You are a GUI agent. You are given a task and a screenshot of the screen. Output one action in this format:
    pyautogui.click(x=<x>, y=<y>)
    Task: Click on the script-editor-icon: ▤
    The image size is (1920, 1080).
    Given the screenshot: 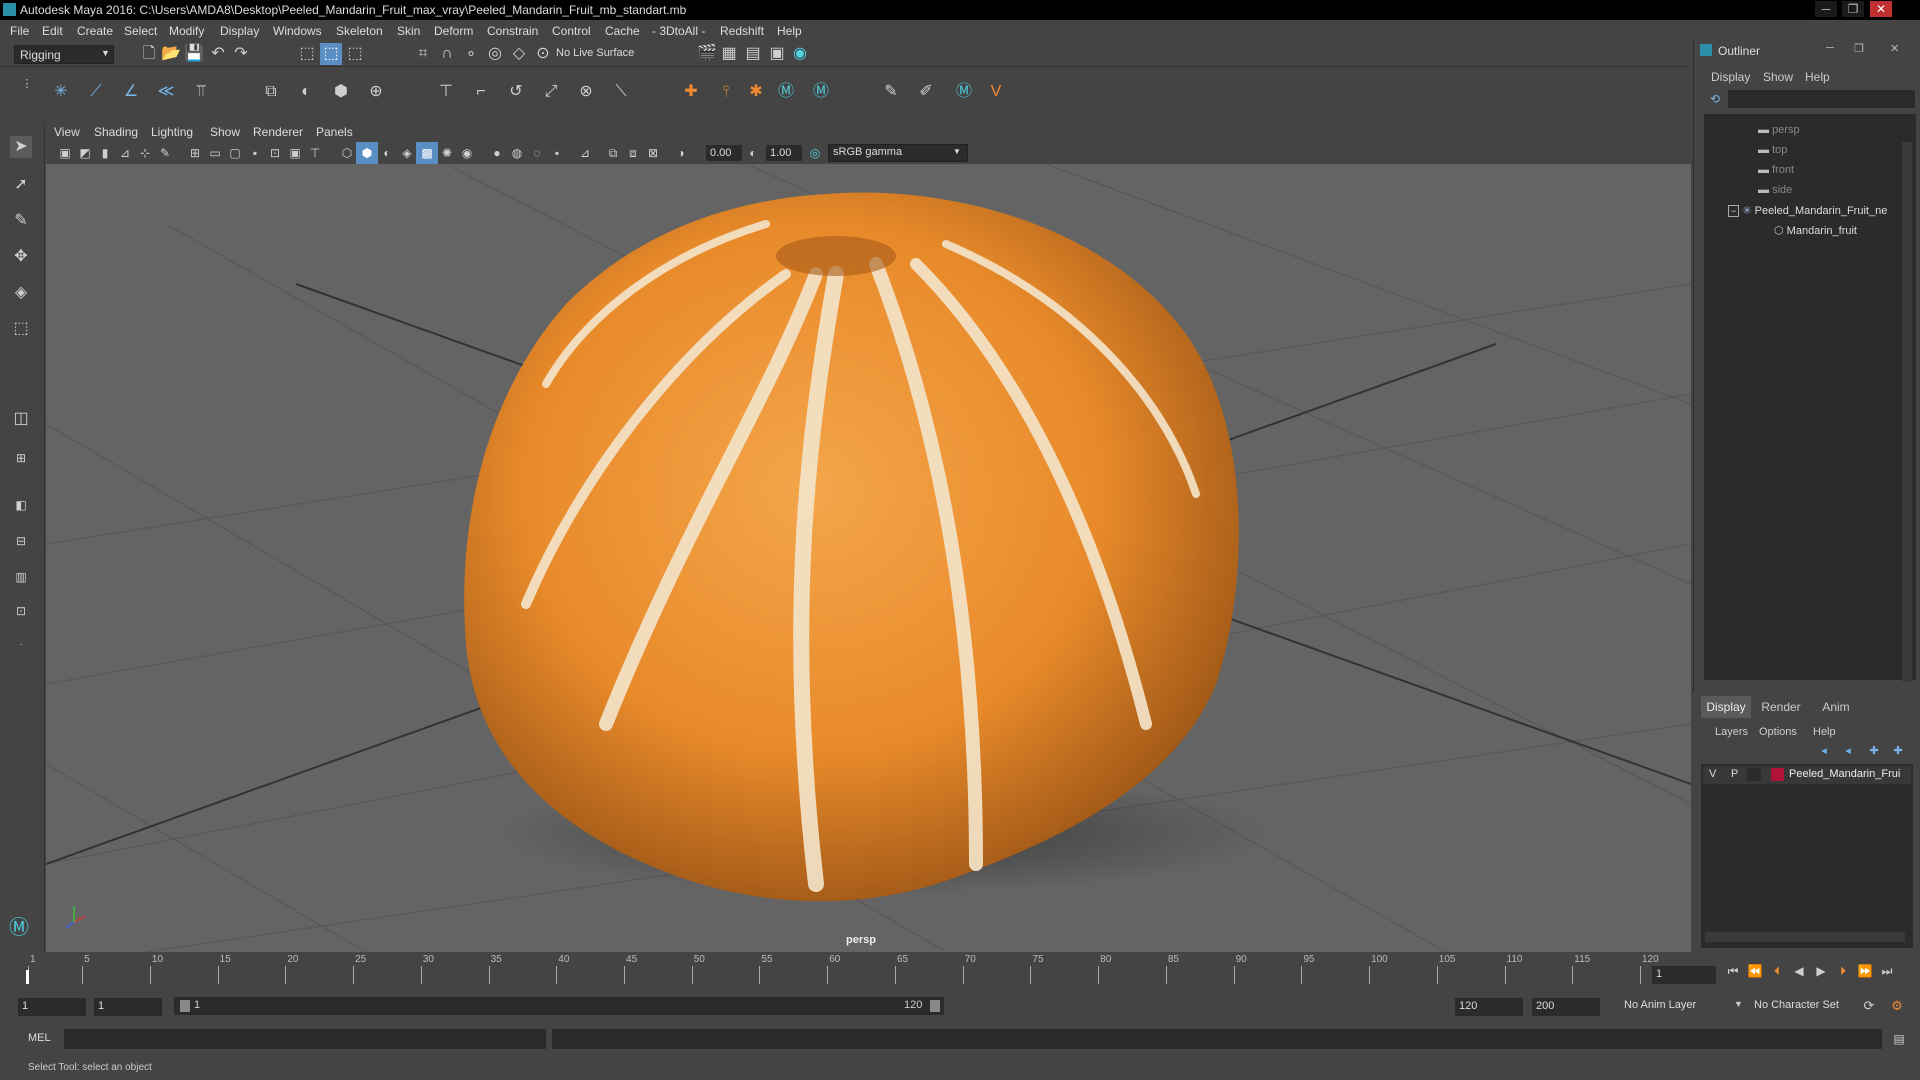 What is the action you would take?
    pyautogui.click(x=1899, y=1039)
    